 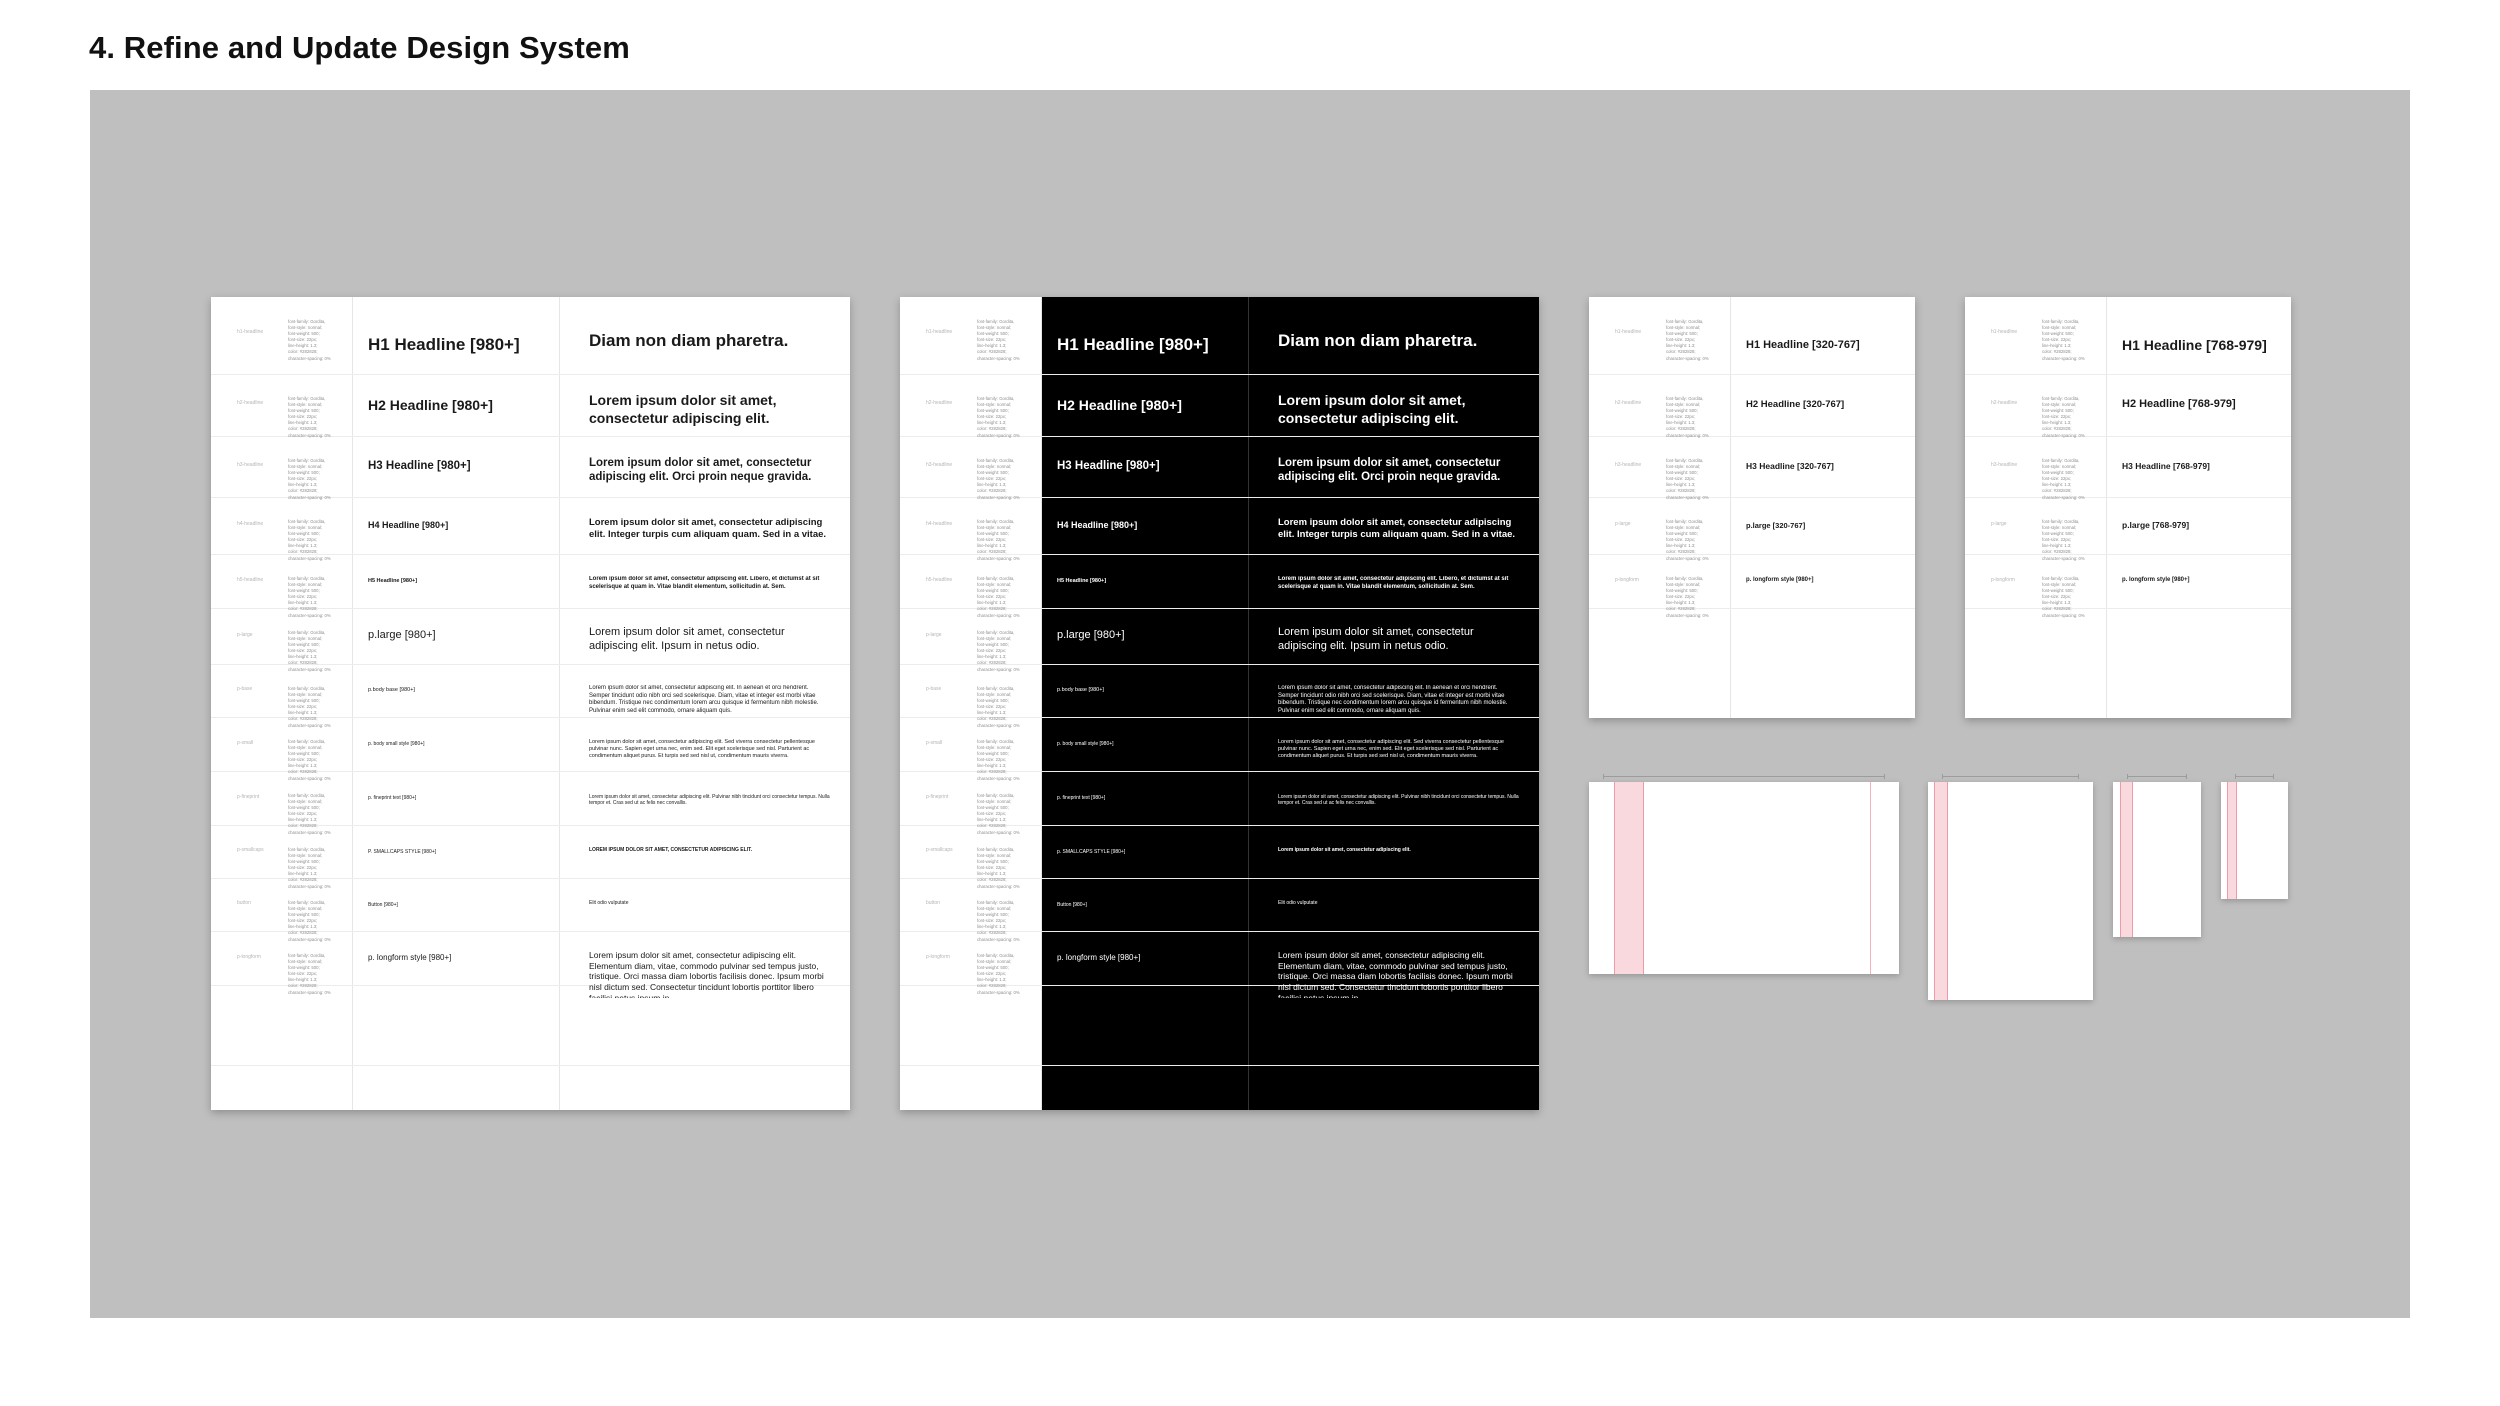 What do you see at coordinates (245, 689) in the screenshot?
I see `row-token-label: p-base` at bounding box center [245, 689].